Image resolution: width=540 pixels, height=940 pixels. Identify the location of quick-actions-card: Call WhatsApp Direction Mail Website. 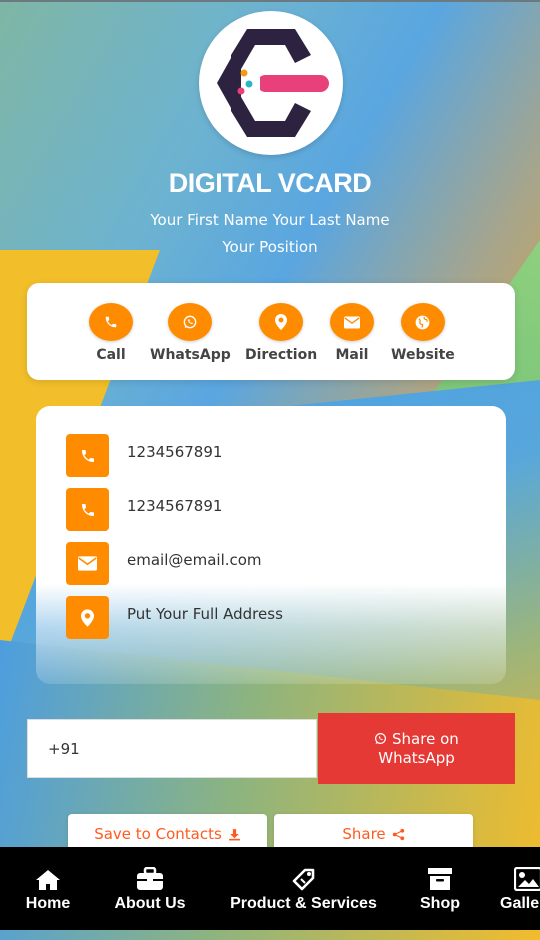
(271, 331).